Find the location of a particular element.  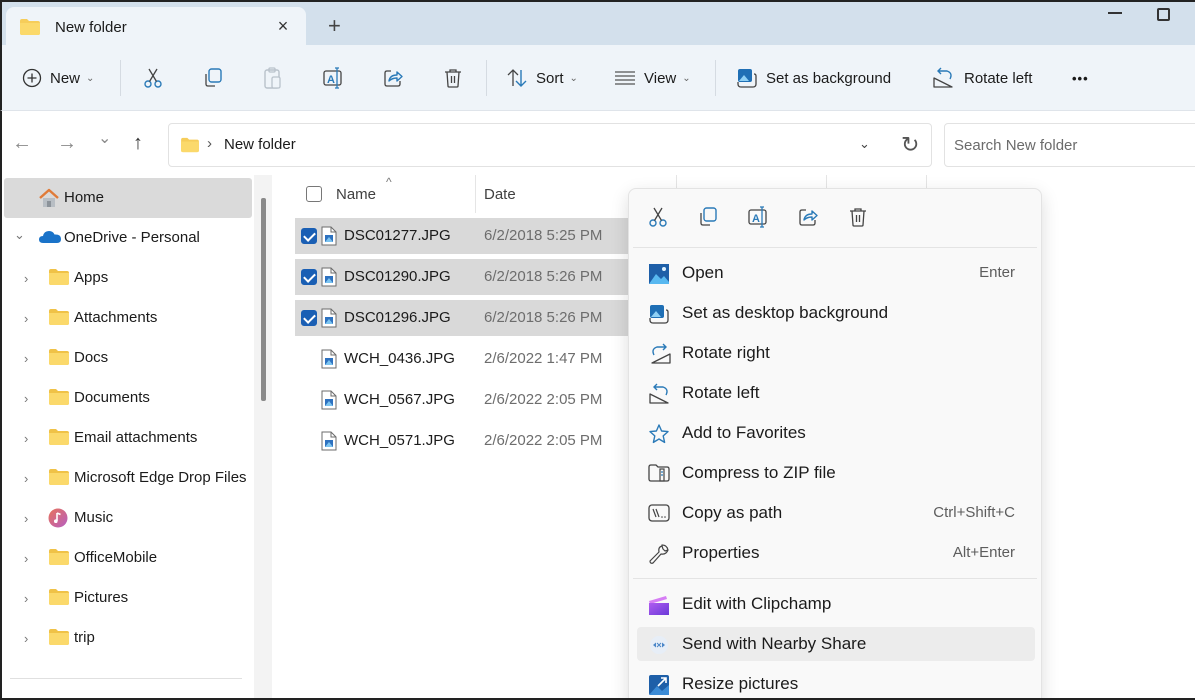

menu-item-label: Set as desktop background is located at coordinates (785, 312).